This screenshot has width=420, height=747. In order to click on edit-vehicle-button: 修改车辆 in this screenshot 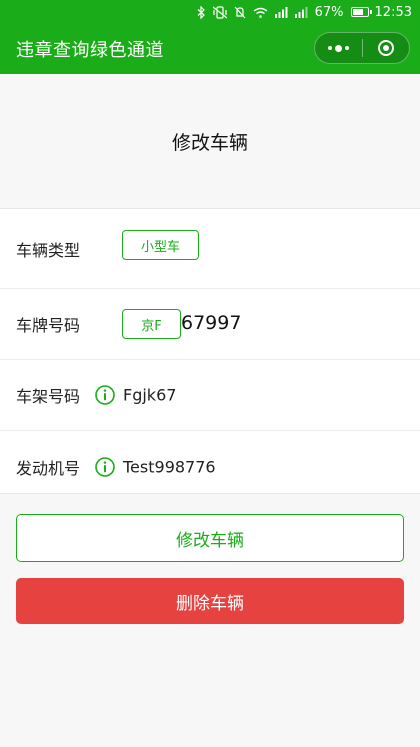, I will do `click(210, 538)`.